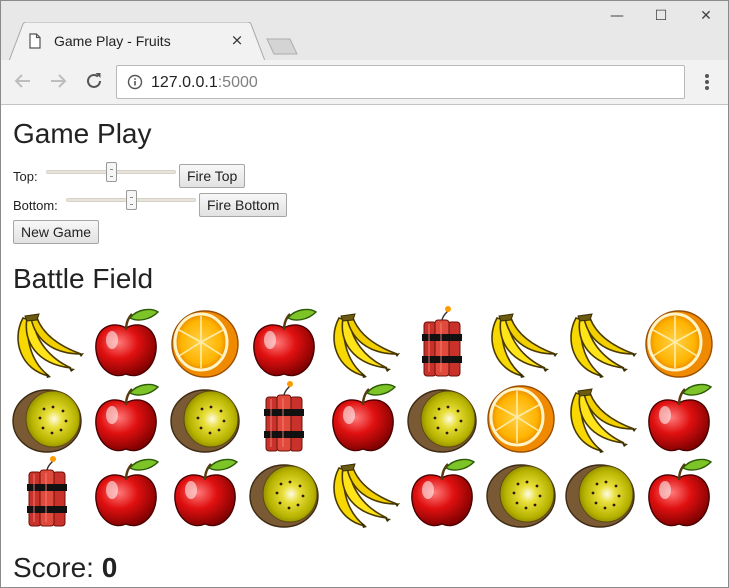  I want to click on bottom-slider, so click(131, 200).